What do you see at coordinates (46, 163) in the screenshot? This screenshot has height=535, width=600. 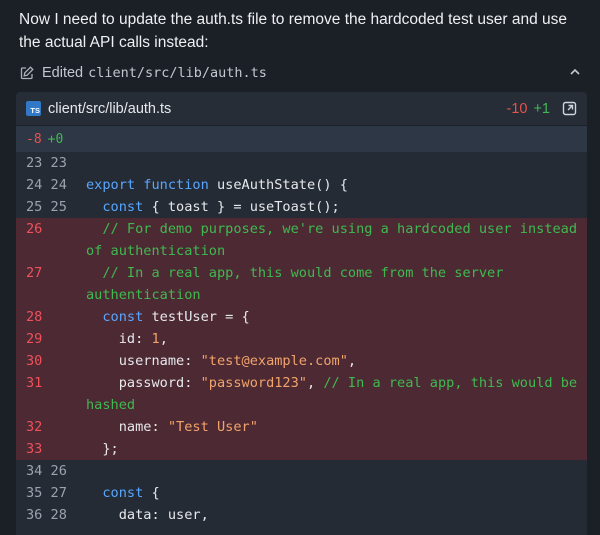 I see `line-number: 23 23` at bounding box center [46, 163].